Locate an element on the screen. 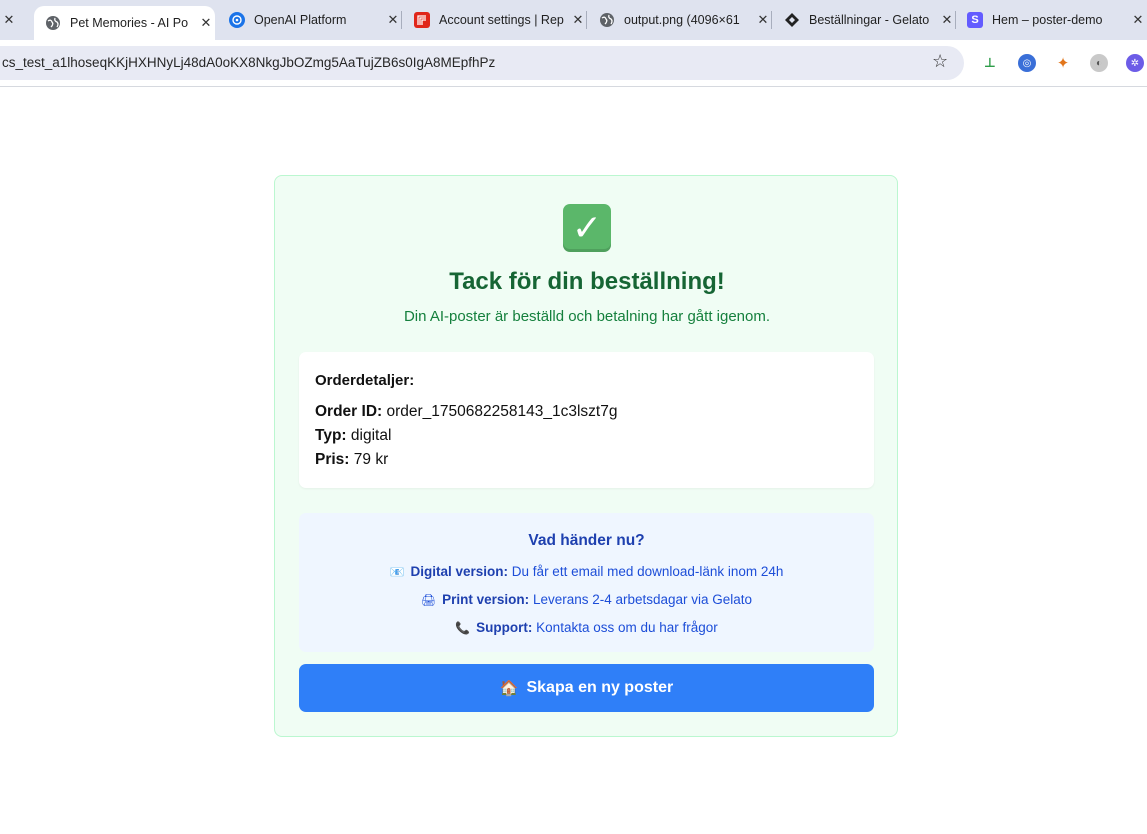 This screenshot has height=834, width=1147. next-step-support: 📞 Support: Kontakta oss om du har frågor is located at coordinates (586, 627).